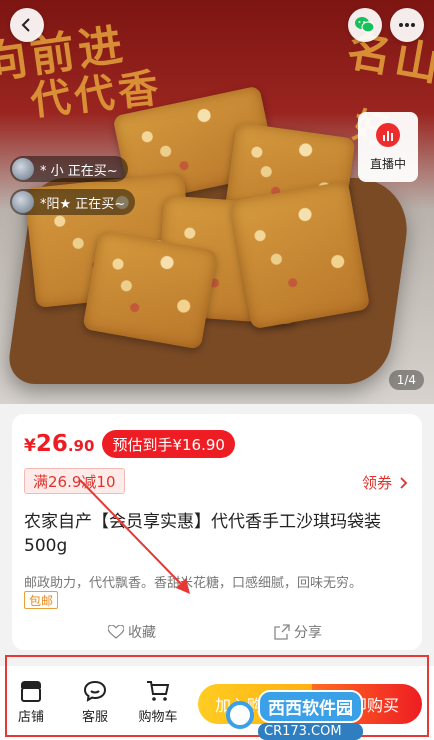 Image resolution: width=434 pixels, height=740 pixels. What do you see at coordinates (30, 446) in the screenshot?
I see `price-currency: ¥` at bounding box center [30, 446].